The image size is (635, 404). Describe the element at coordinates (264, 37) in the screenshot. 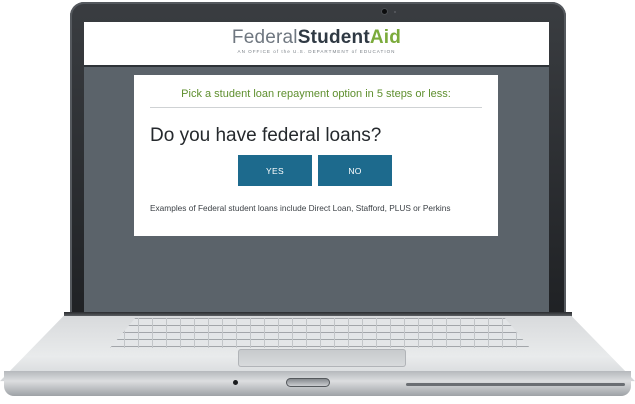

I see `logo-word-federal: Federal` at that location.